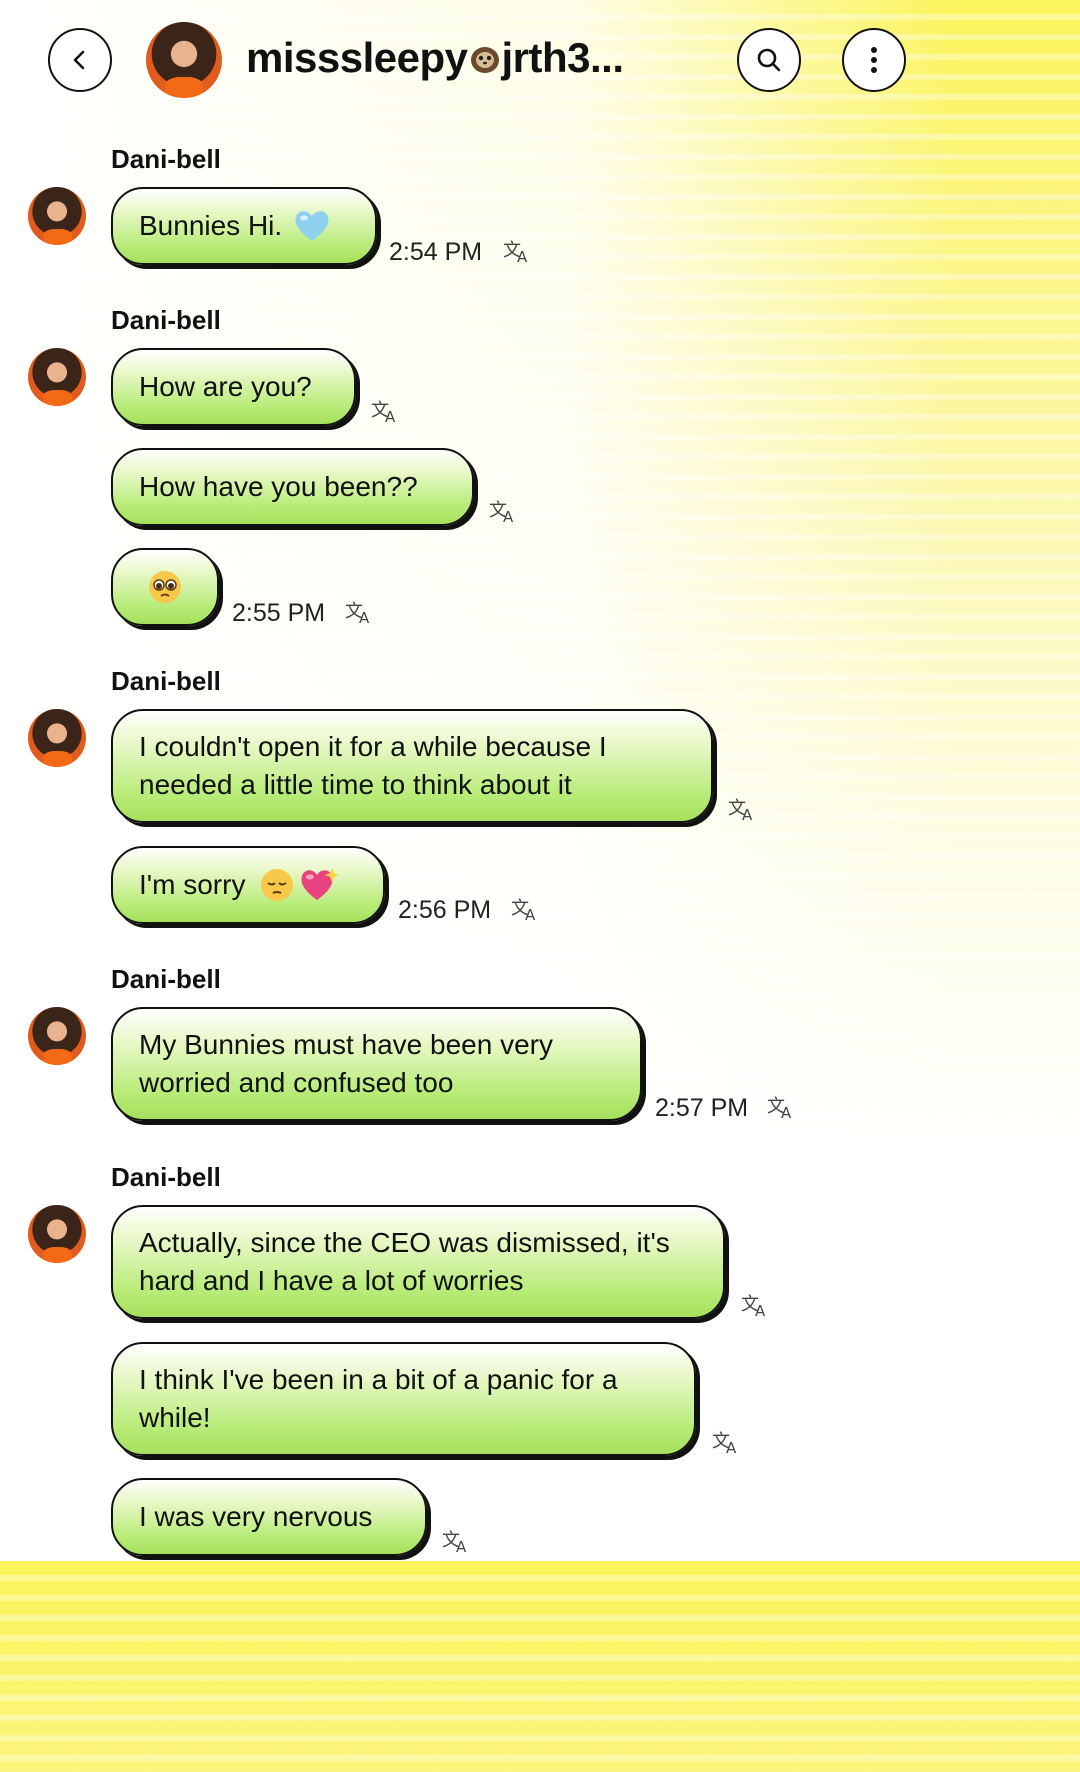 This screenshot has height=1772, width=1080. What do you see at coordinates (702, 1108) in the screenshot?
I see `timestamp: 2:57 PM` at bounding box center [702, 1108].